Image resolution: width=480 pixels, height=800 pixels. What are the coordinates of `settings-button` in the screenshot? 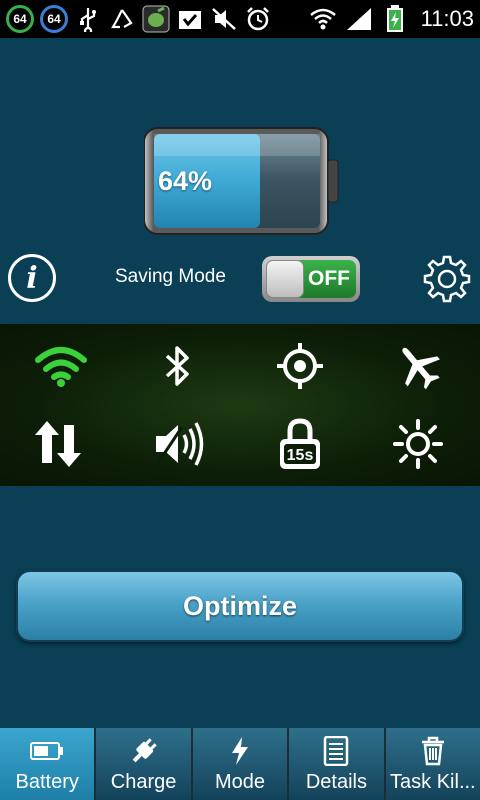 It's located at (447, 279).